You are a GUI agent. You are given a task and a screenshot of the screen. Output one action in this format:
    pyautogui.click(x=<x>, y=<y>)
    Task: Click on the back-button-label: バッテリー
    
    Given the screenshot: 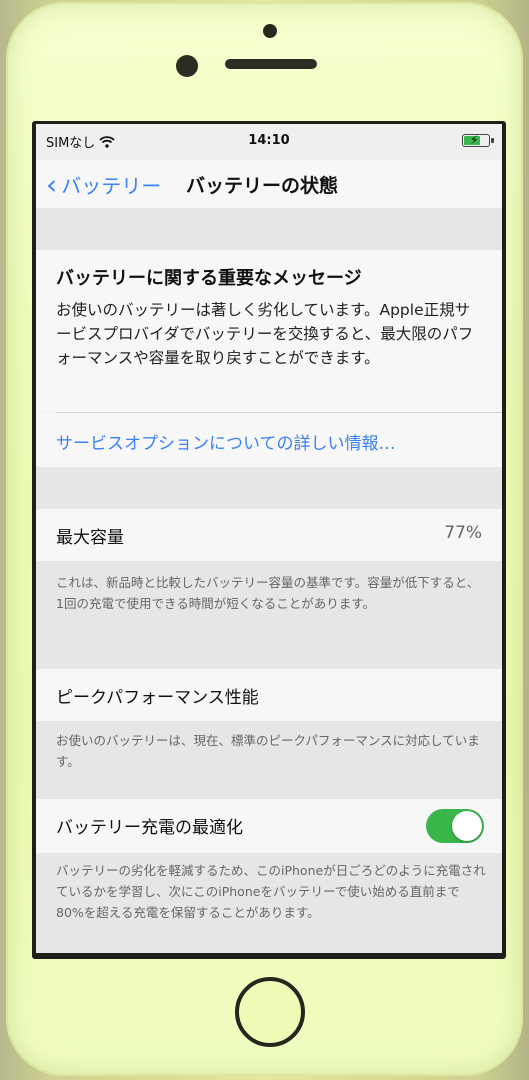 What is the action you would take?
    pyautogui.click(x=111, y=186)
    